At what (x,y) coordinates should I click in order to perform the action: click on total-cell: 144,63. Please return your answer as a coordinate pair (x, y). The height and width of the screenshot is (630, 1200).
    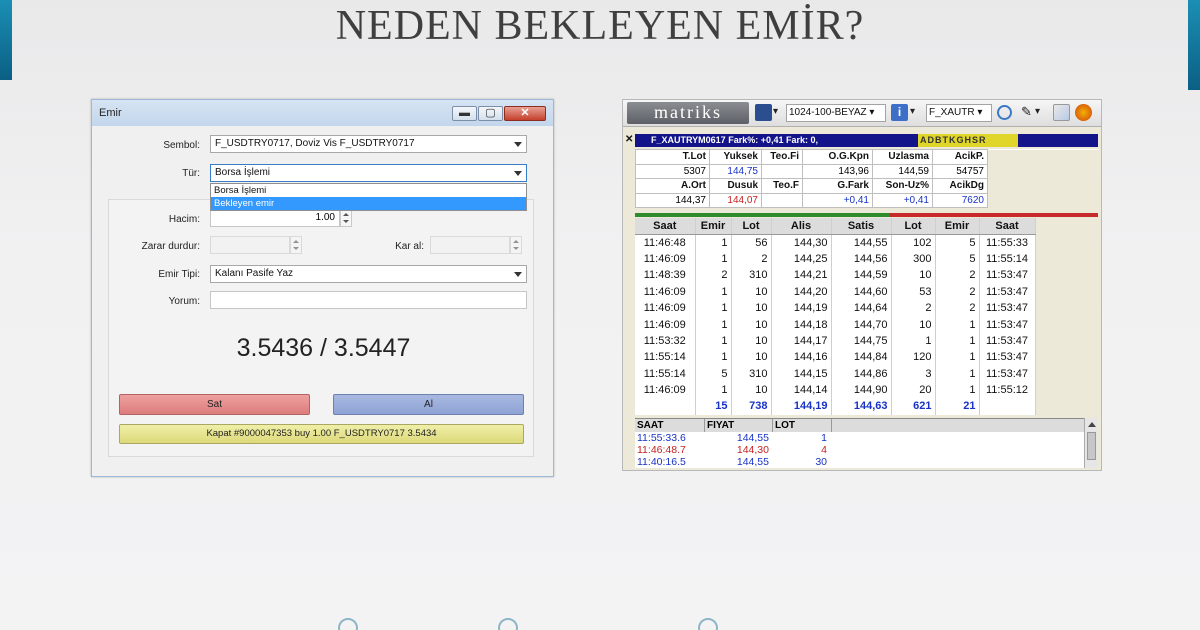
    Looking at the image, I should click on (861, 406).